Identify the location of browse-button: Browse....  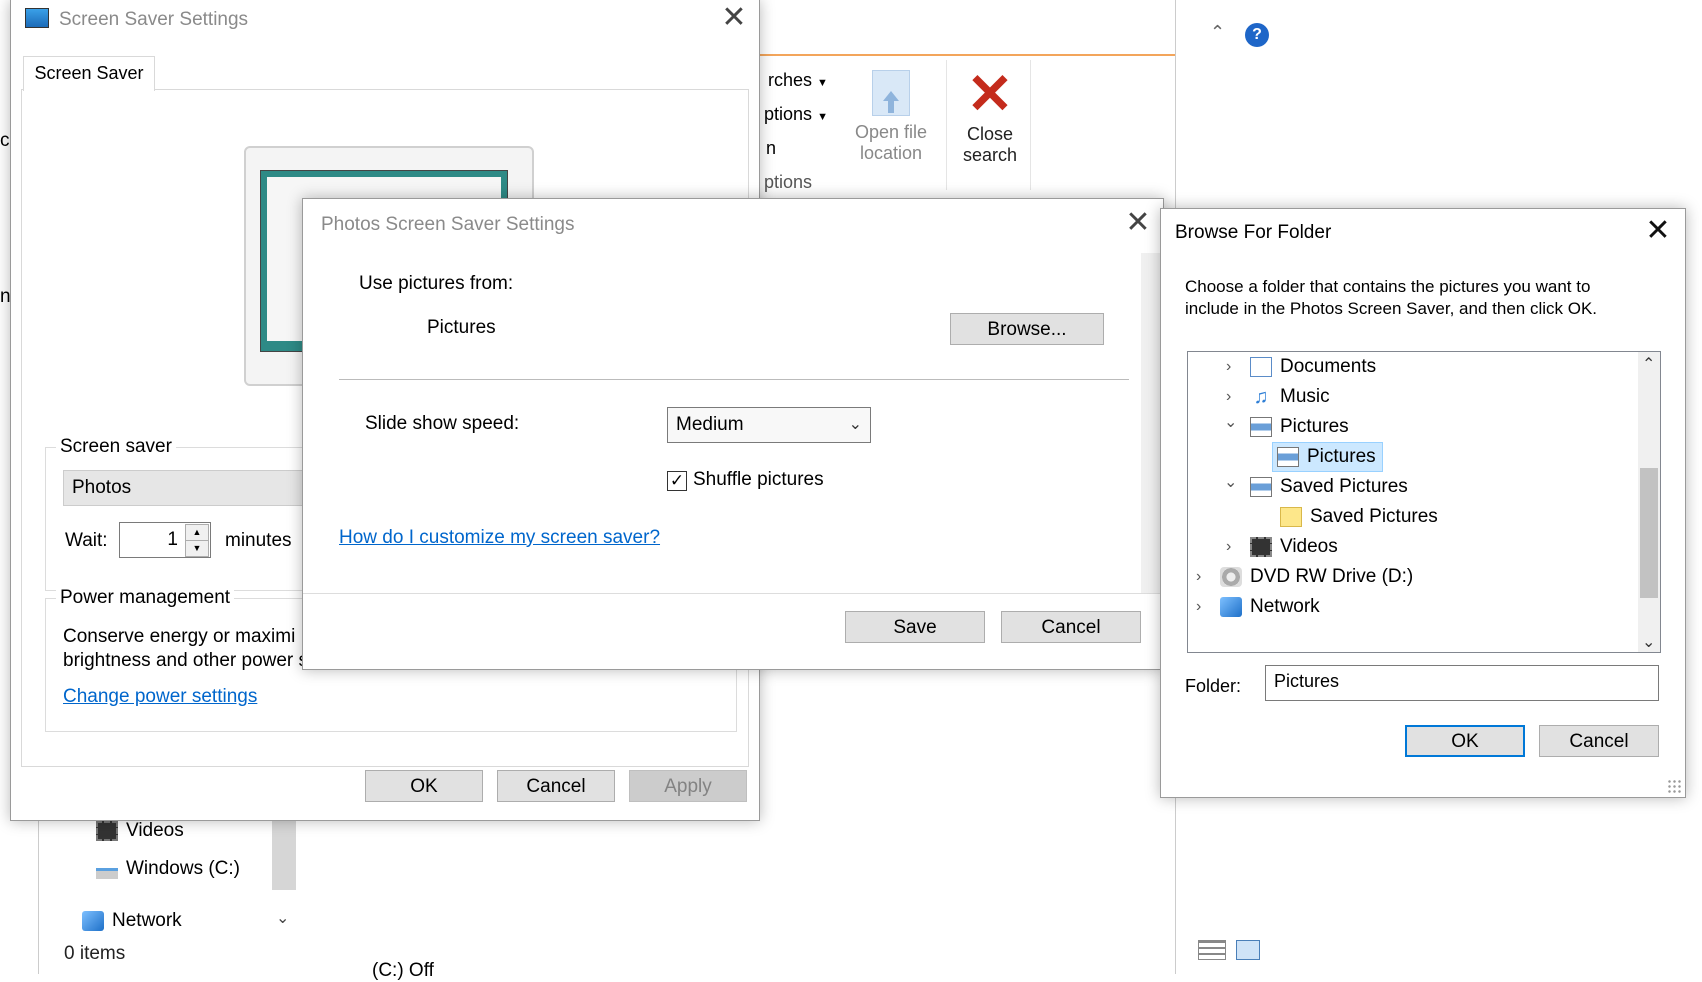
(1027, 329).